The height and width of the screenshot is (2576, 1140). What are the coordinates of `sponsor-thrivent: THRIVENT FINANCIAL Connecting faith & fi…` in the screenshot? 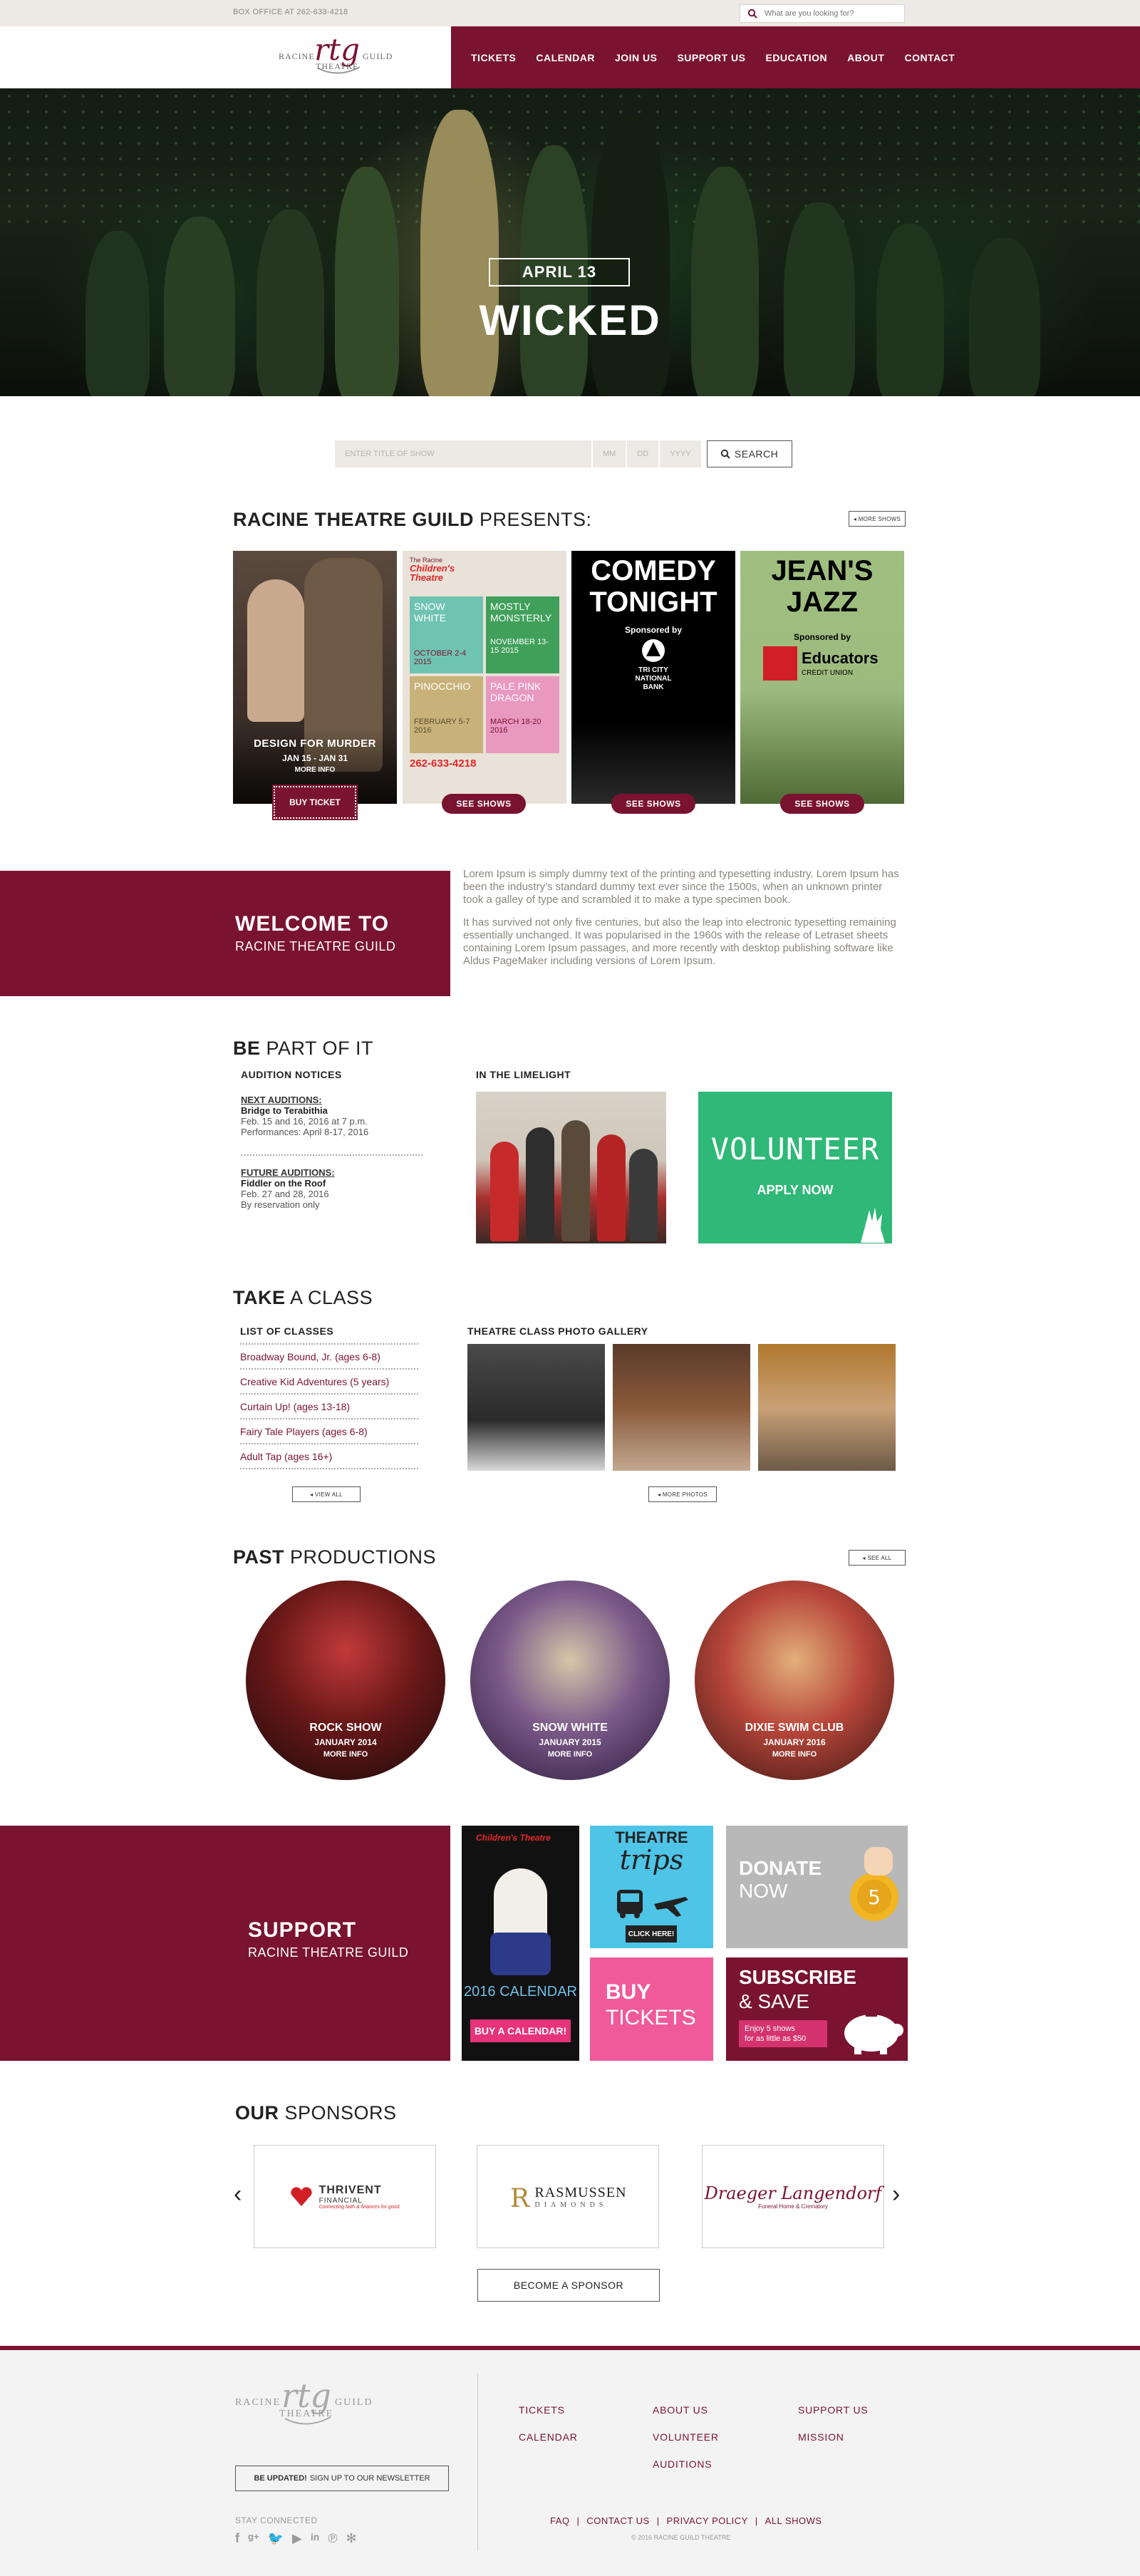 It's located at (345, 2196).